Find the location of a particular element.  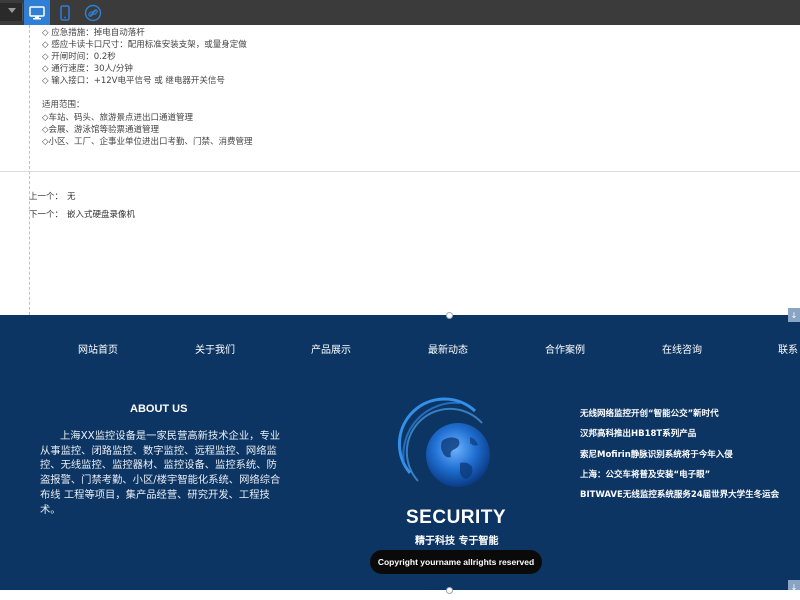

menu-item-home: 网站首页 is located at coordinates (98, 348).